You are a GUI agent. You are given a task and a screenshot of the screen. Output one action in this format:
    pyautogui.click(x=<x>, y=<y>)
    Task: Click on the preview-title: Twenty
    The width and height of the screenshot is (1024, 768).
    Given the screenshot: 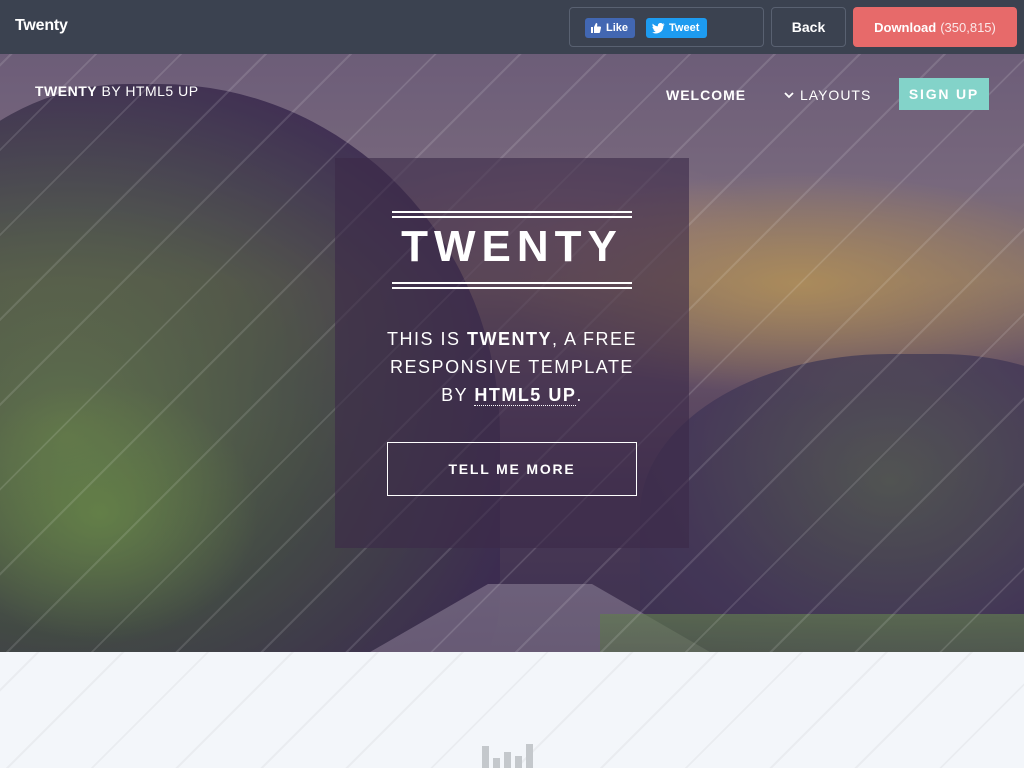 What is the action you would take?
    pyautogui.click(x=41, y=25)
    